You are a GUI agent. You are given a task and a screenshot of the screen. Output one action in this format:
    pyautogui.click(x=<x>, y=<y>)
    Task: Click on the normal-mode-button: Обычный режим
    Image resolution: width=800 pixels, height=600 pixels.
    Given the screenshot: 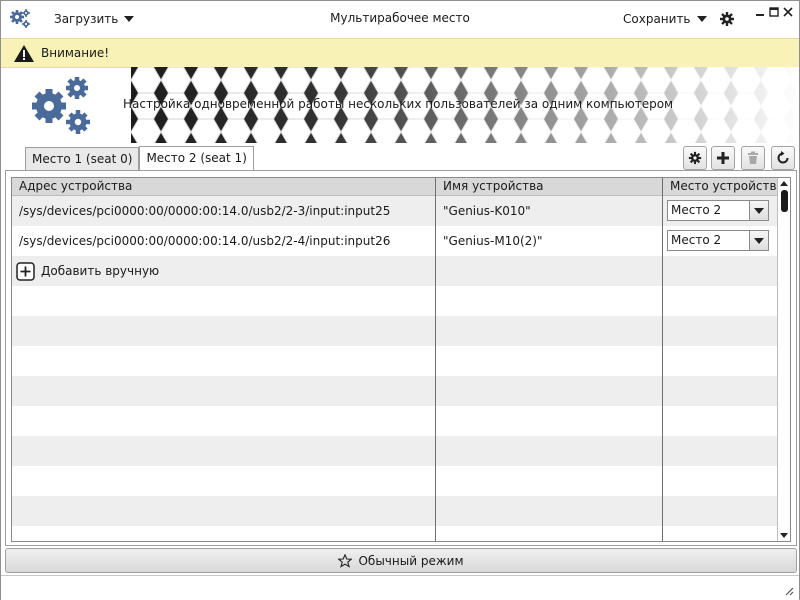 What is the action you would take?
    pyautogui.click(x=401, y=560)
    